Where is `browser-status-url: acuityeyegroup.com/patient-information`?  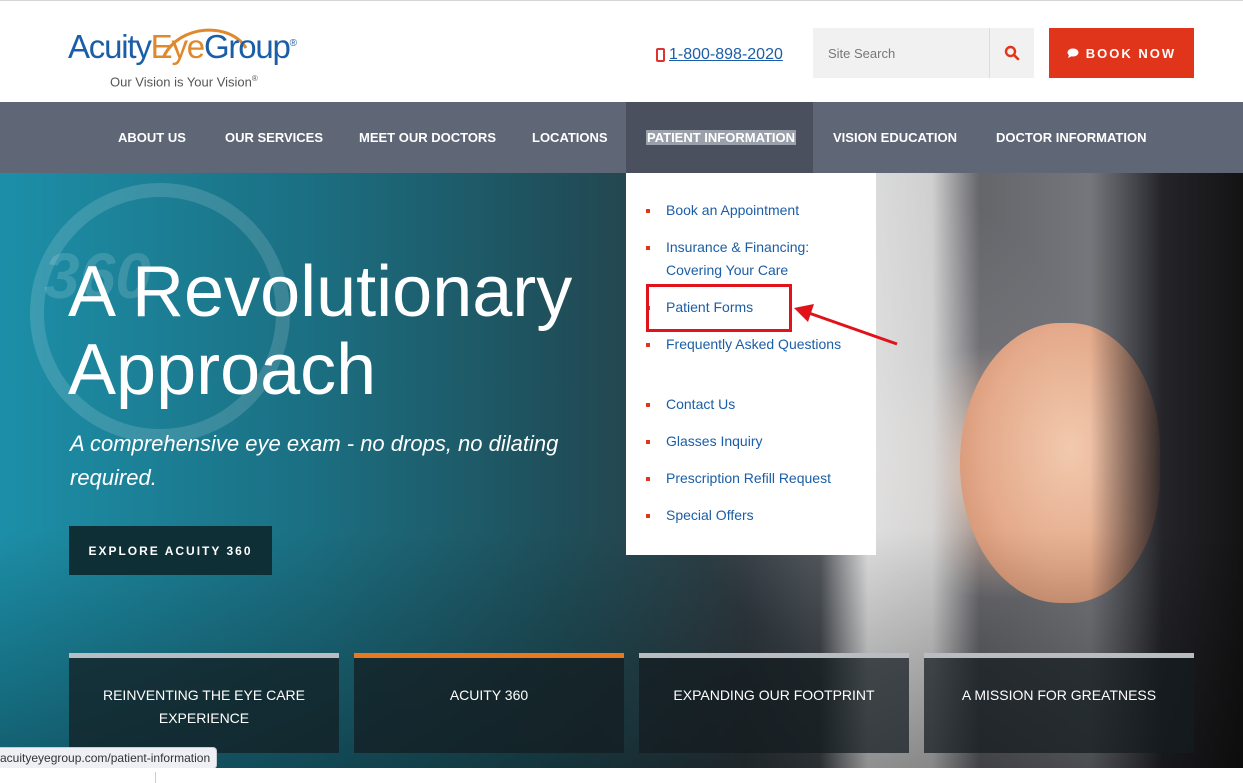
browser-status-url: acuityeyegroup.com/patient-information is located at coordinates (109, 758).